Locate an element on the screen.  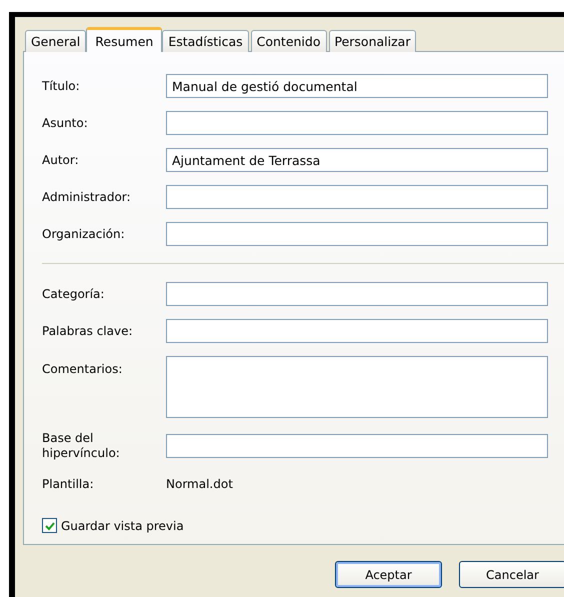
dialog-button: Aceptar is located at coordinates (388, 574).